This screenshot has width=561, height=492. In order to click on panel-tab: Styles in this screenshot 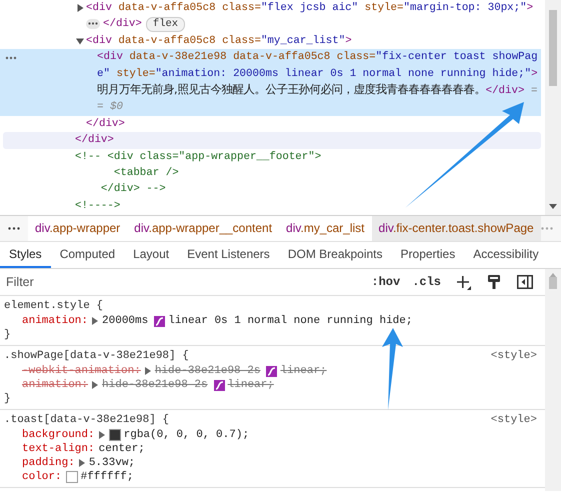, I will do `click(25, 255)`.